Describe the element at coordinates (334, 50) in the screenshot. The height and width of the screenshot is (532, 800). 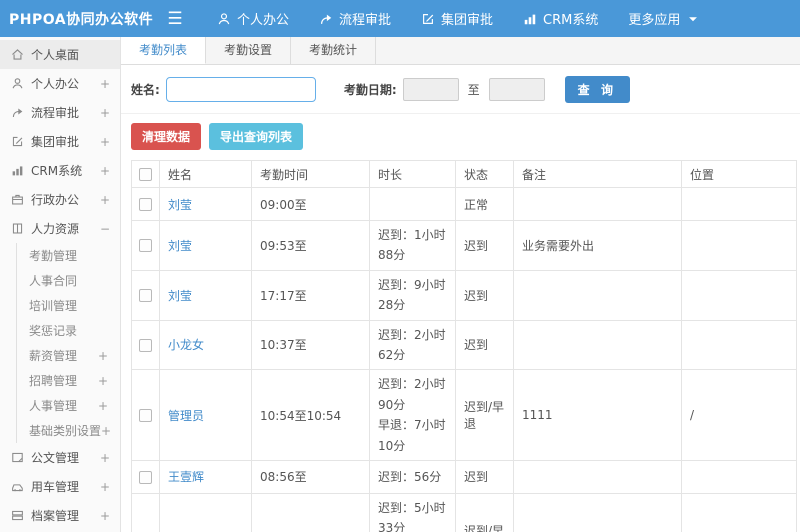
I see `tab-2: 考勤统计` at that location.